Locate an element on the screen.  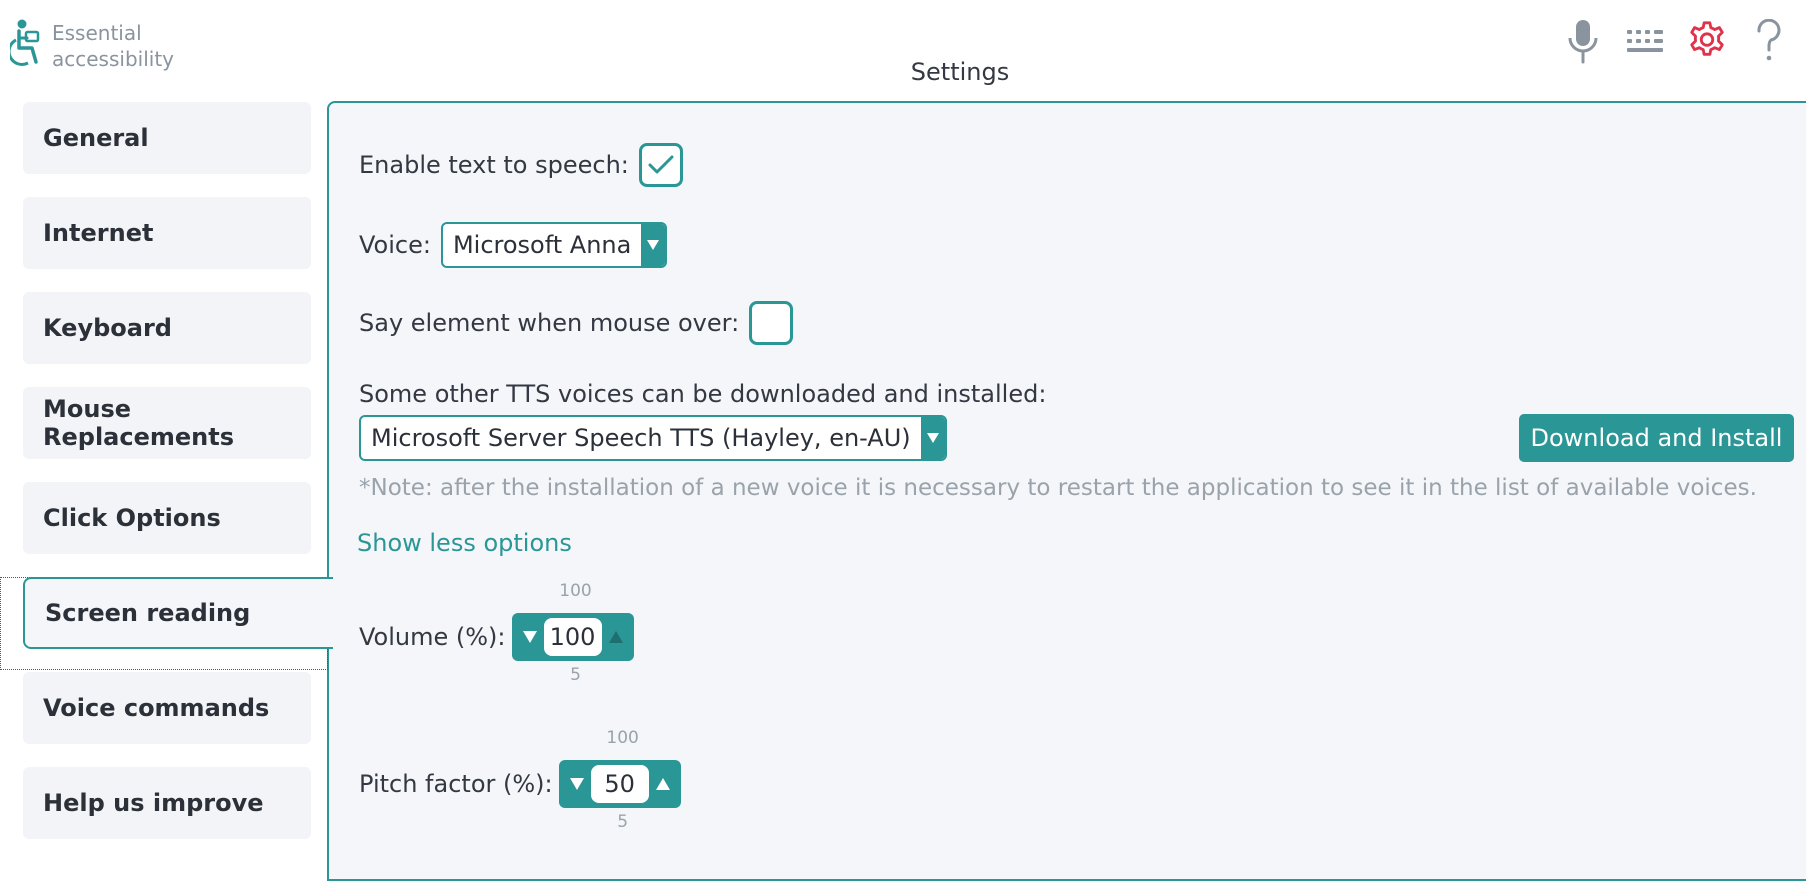
pitch-value: 50 is located at coordinates (619, 784).